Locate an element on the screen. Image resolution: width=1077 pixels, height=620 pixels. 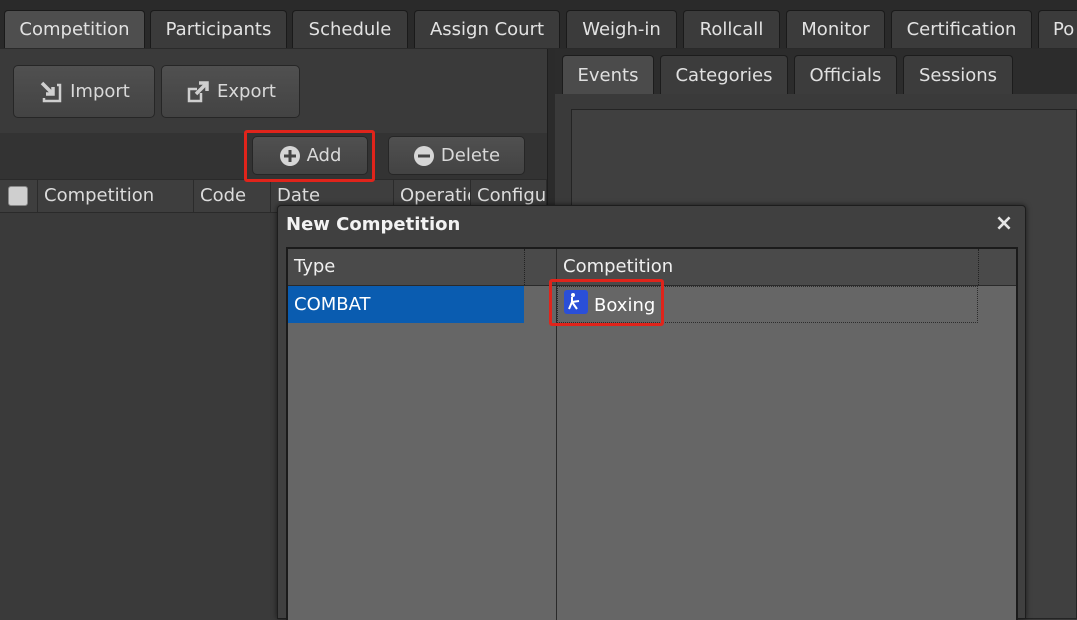
import-button: Import is located at coordinates (84, 91).